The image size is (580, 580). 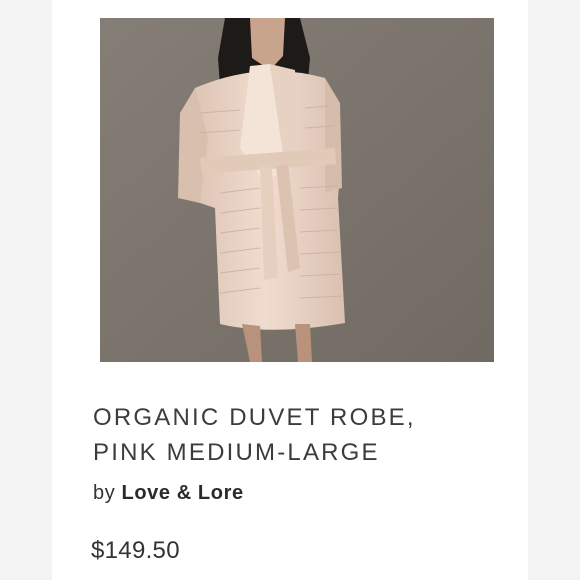 What do you see at coordinates (104, 493) in the screenshot?
I see `by-prefix: by` at bounding box center [104, 493].